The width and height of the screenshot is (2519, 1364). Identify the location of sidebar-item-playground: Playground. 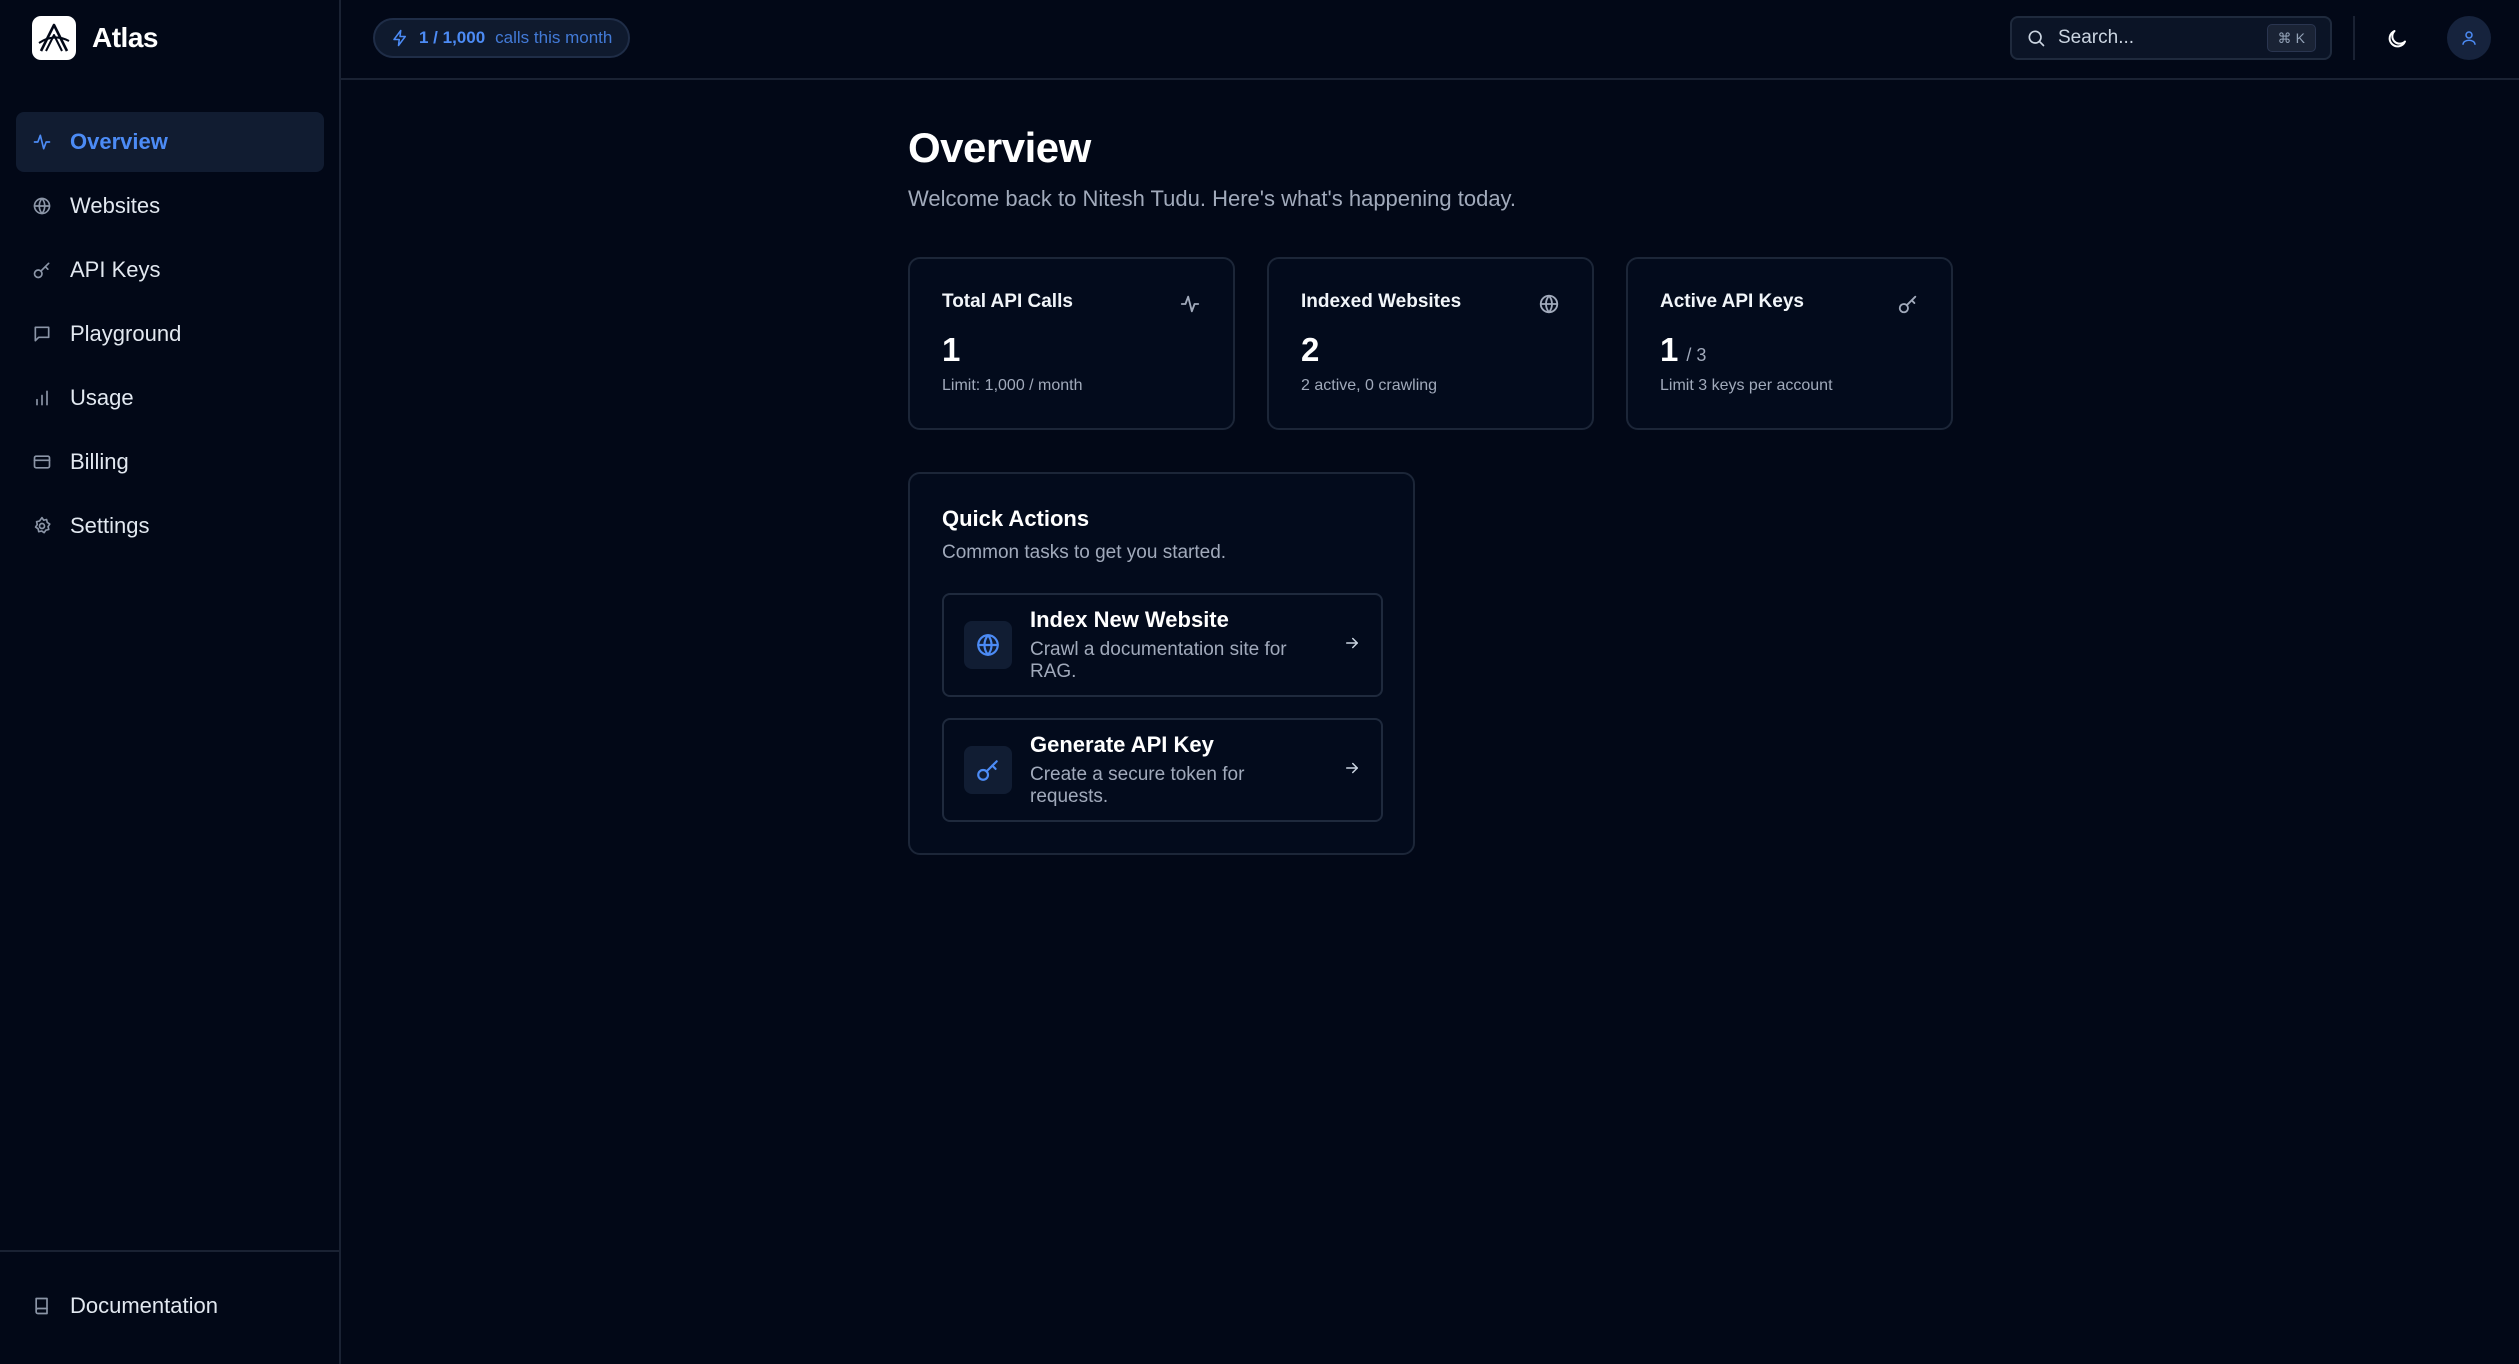
(170, 334).